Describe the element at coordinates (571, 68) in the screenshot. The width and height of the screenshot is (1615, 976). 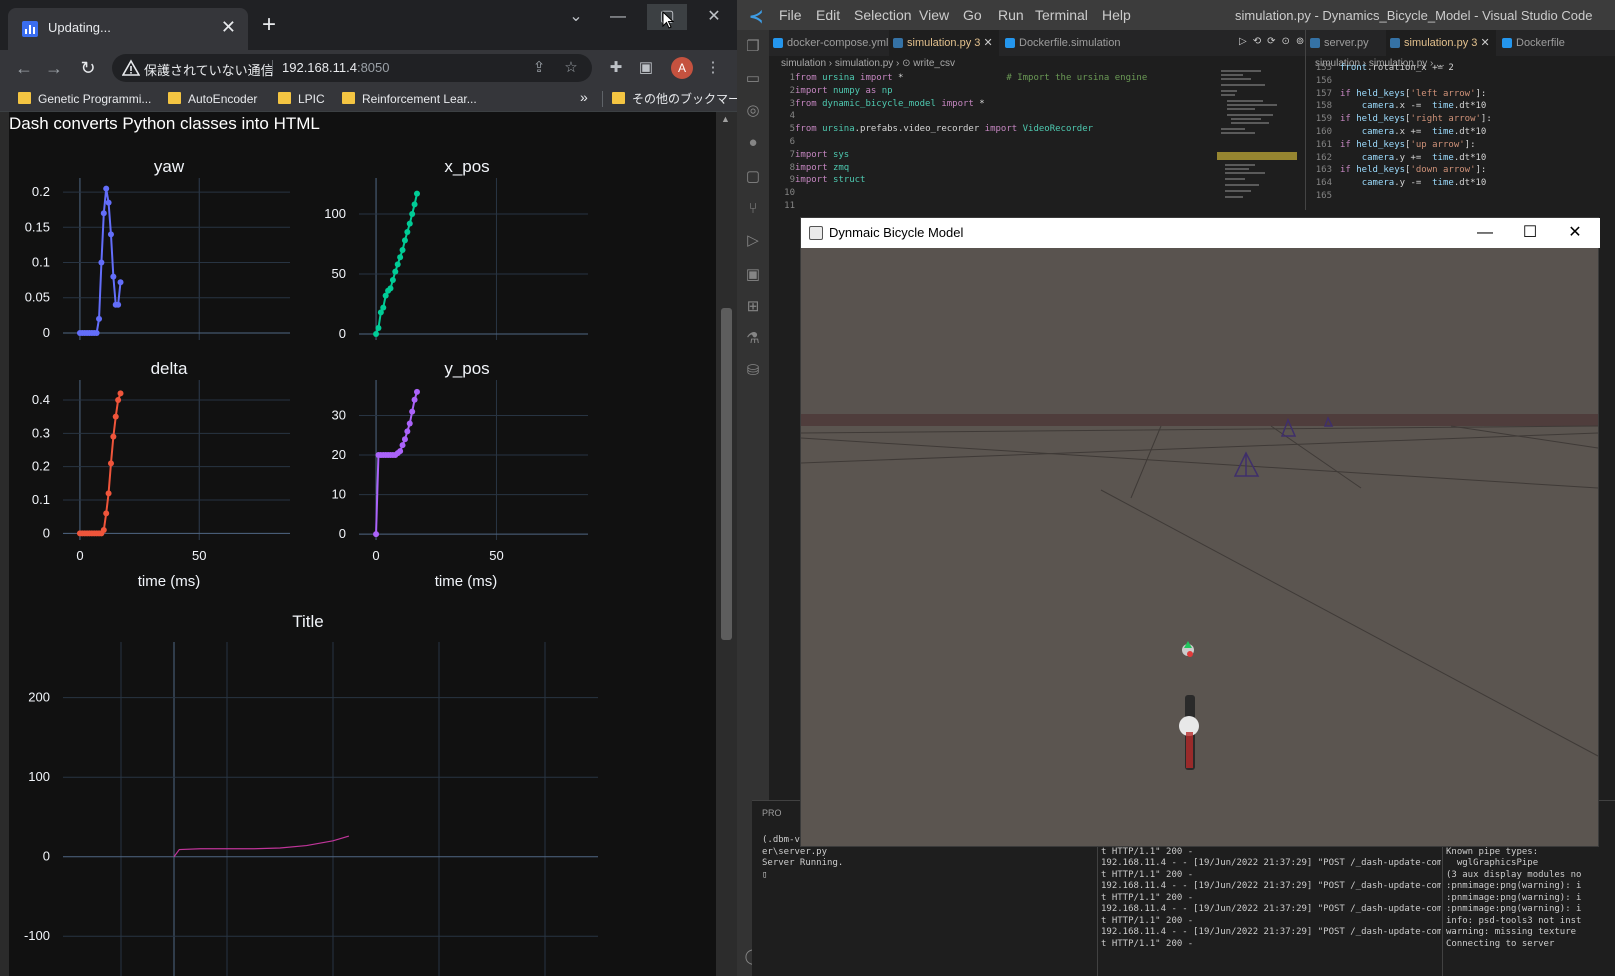
I see `bookmark-star-icon: ☆` at that location.